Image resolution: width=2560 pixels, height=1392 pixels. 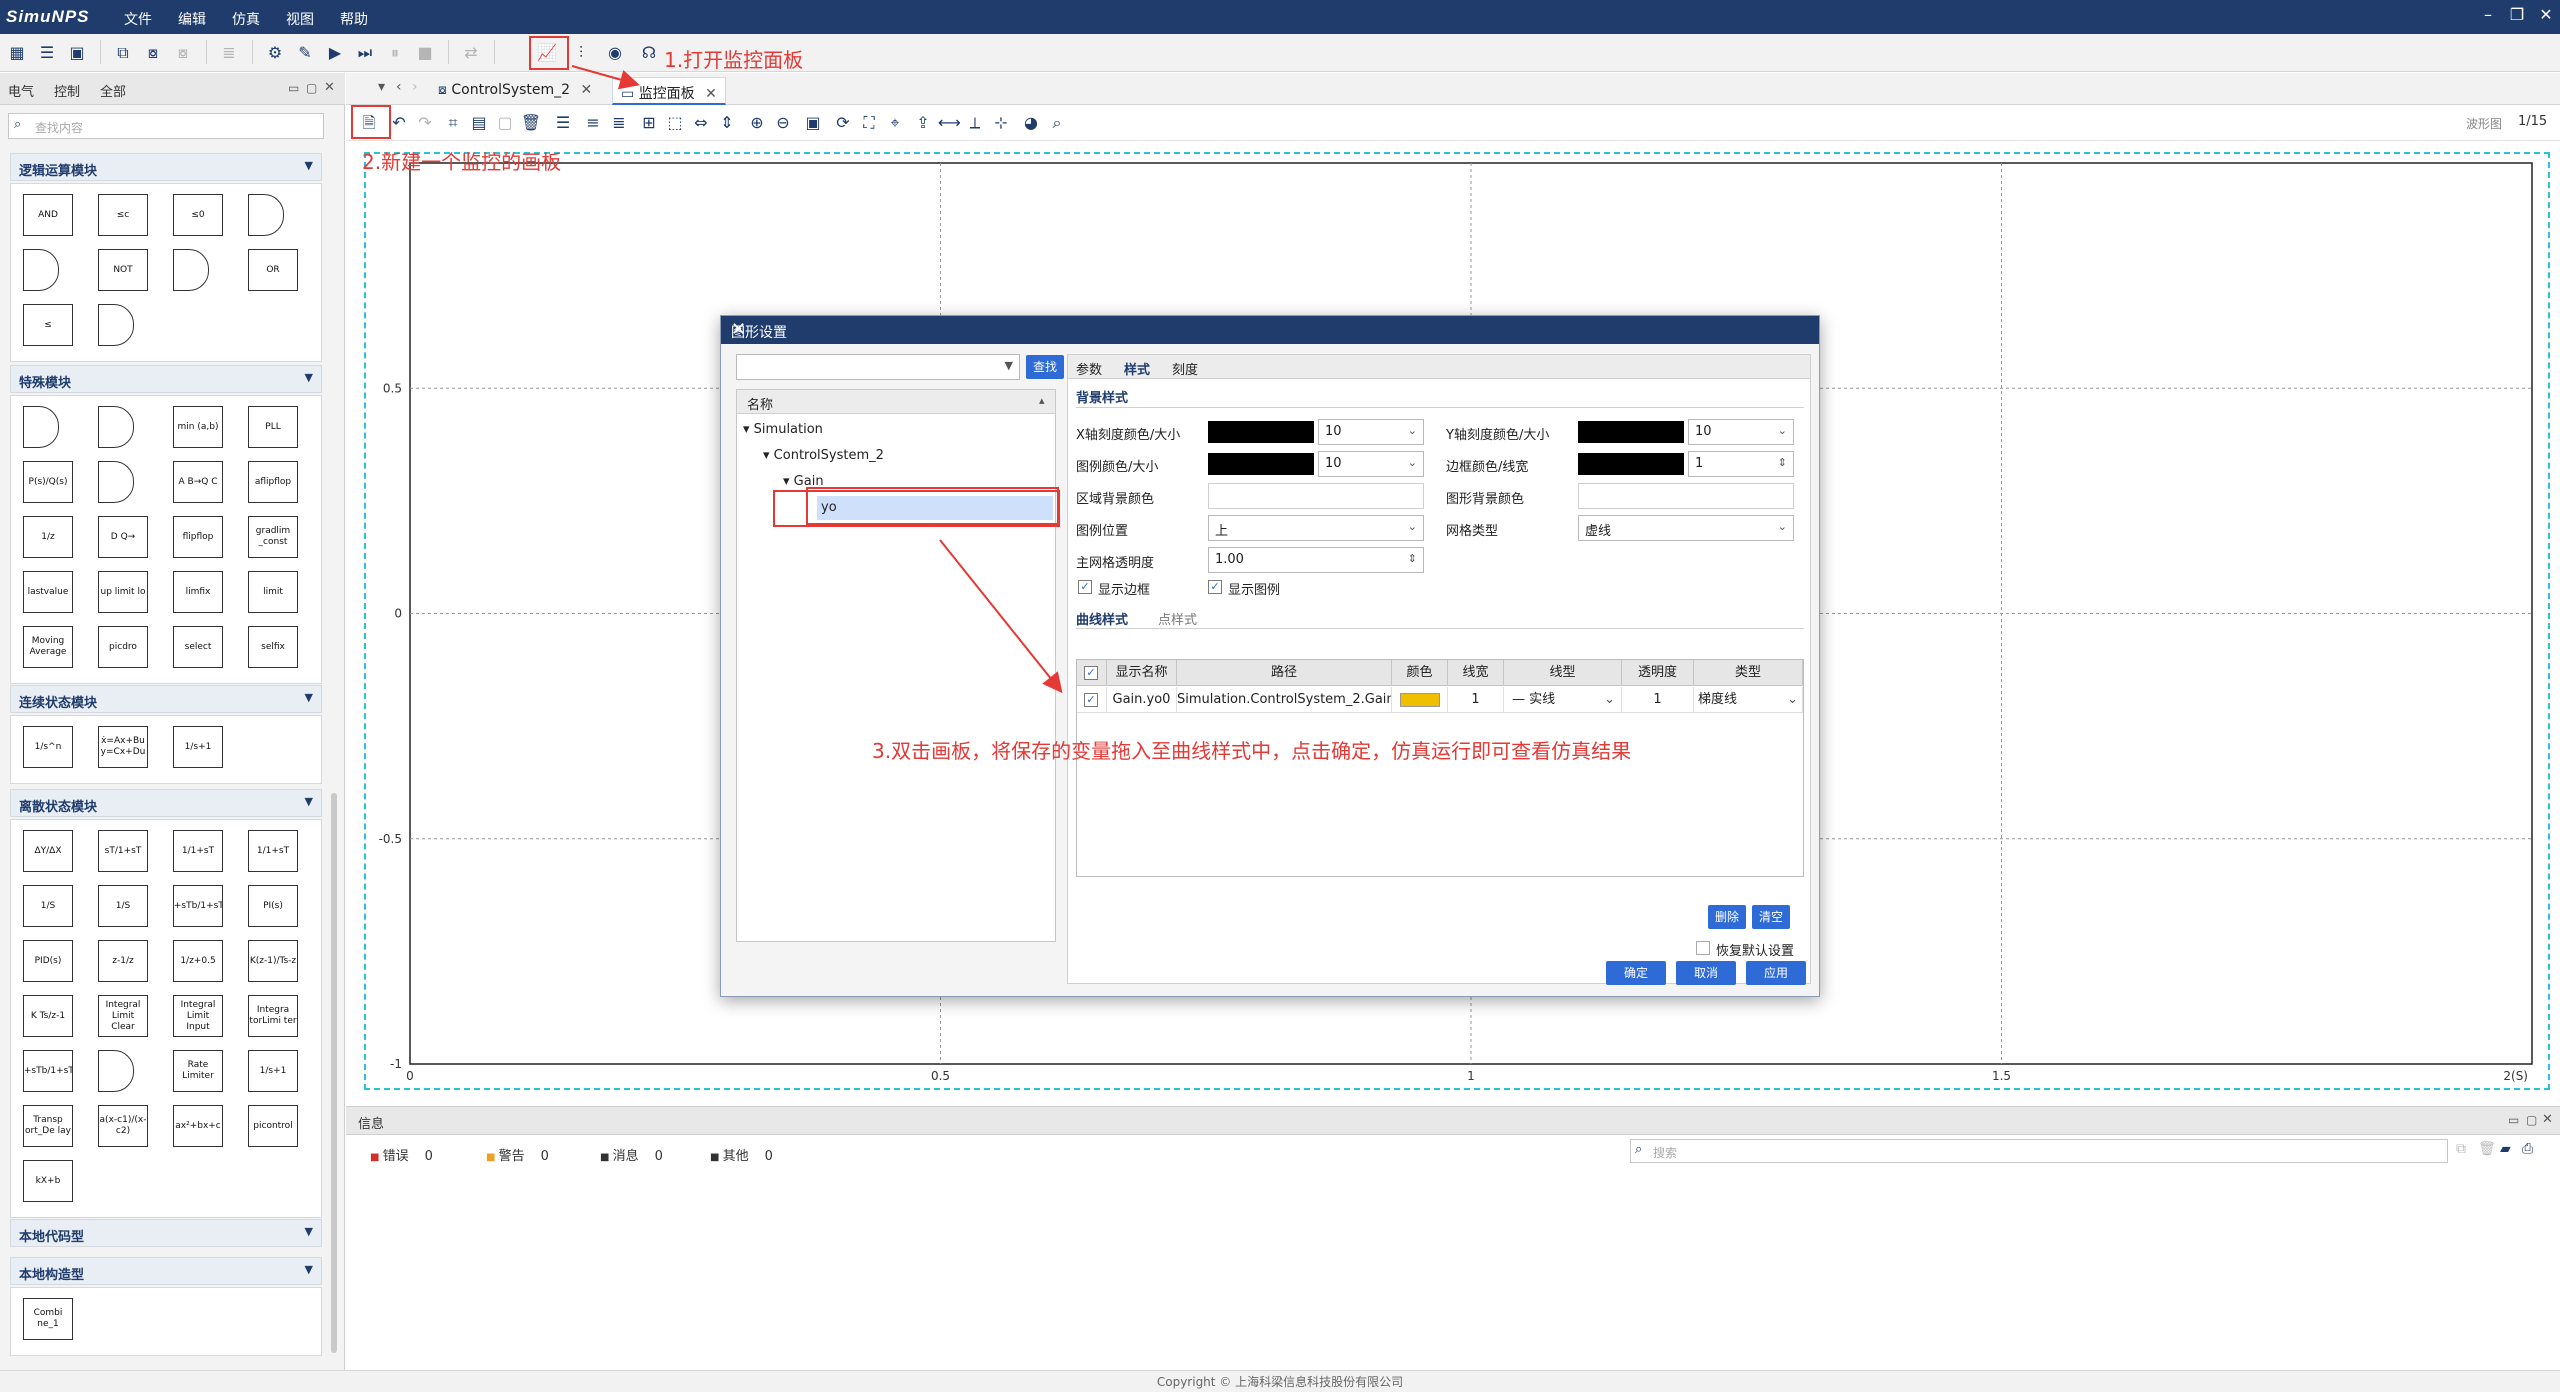 What do you see at coordinates (67, 90) in the screenshot?
I see `tab-control: 控制` at bounding box center [67, 90].